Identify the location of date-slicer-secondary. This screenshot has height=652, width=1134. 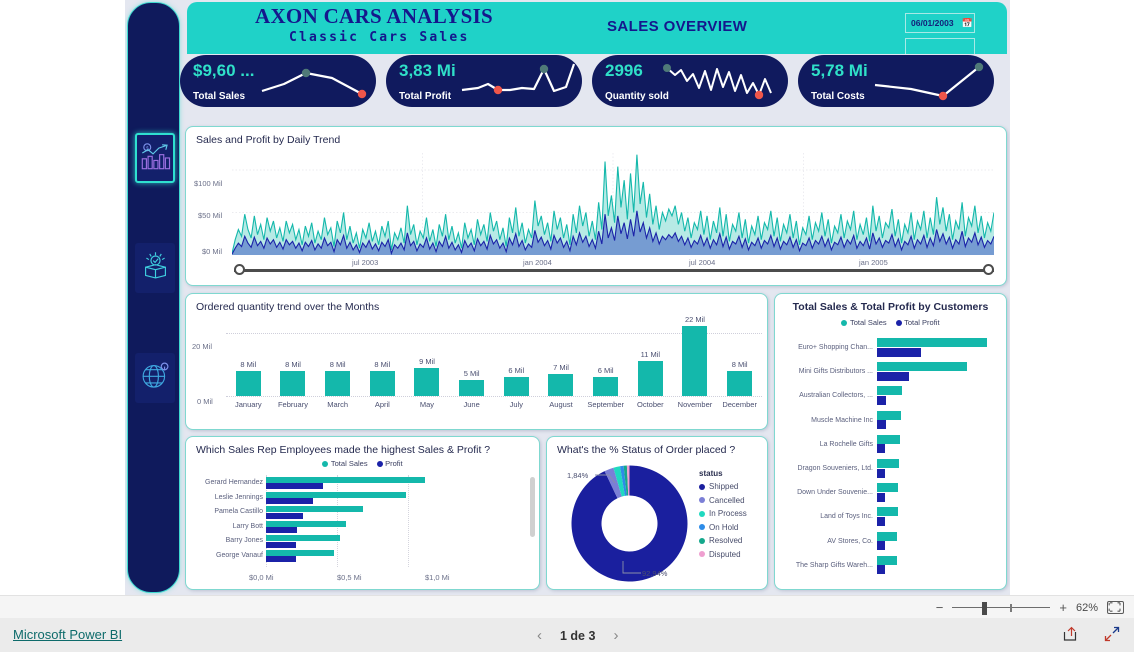
(940, 46).